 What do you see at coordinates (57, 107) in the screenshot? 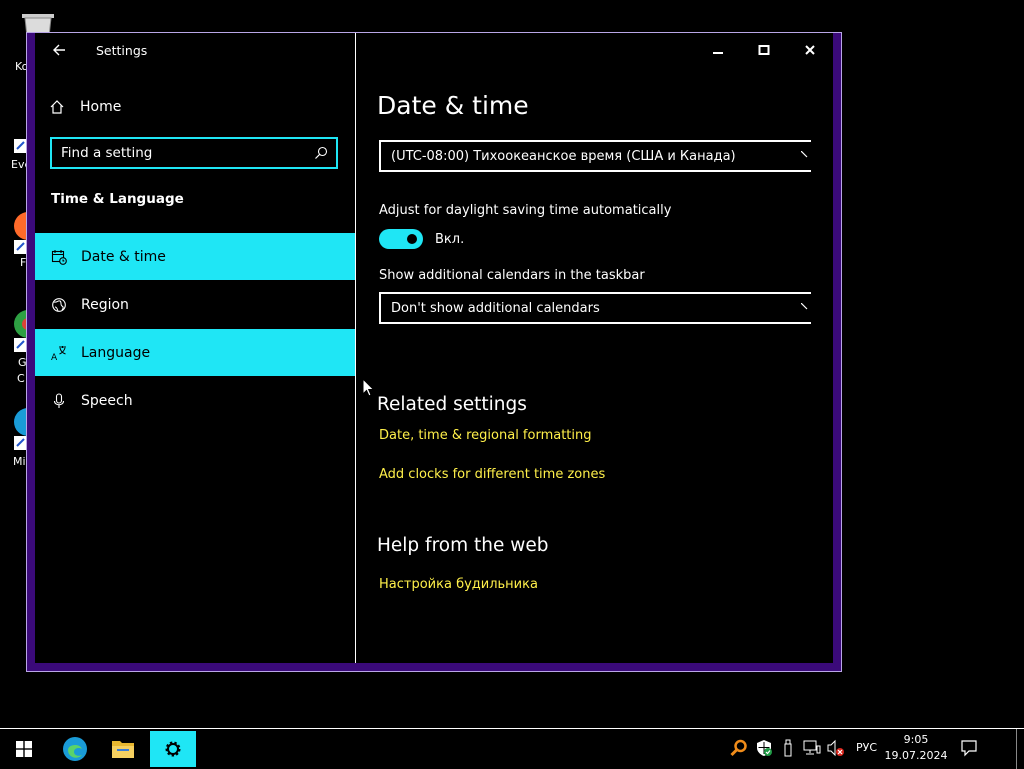
I see `home-icon` at bounding box center [57, 107].